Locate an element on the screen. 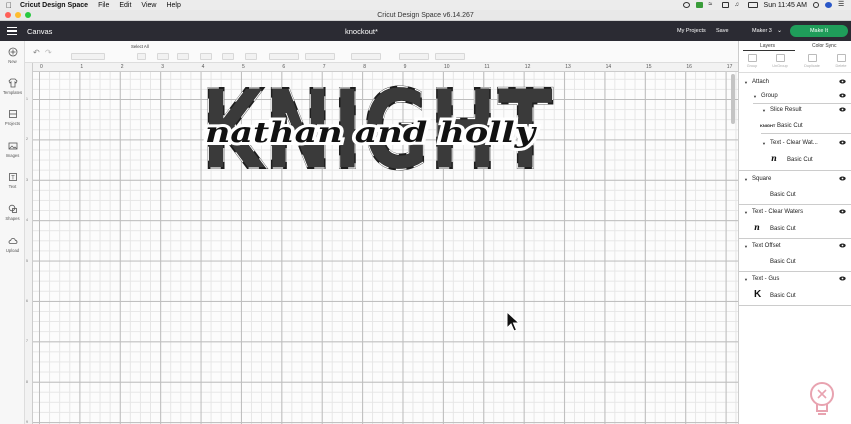 This screenshot has width=851, height=424. undo-icon: ↶ is located at coordinates (36, 52).